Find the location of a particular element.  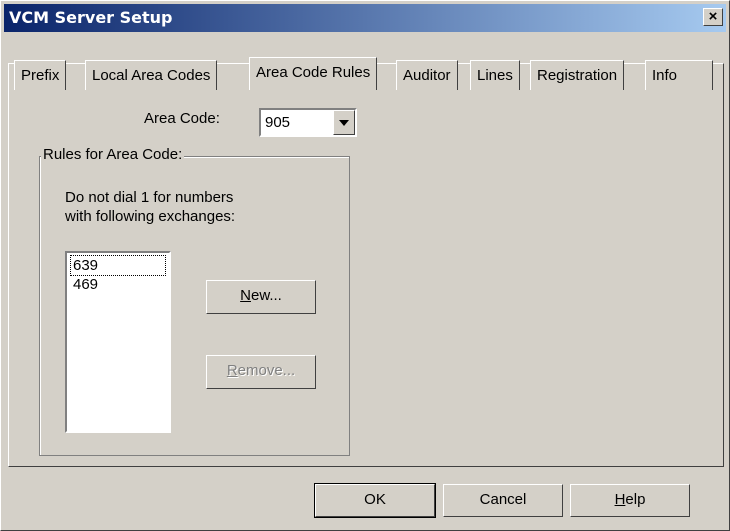

rules-description-line2: with following exchanges: is located at coordinates (150, 216).